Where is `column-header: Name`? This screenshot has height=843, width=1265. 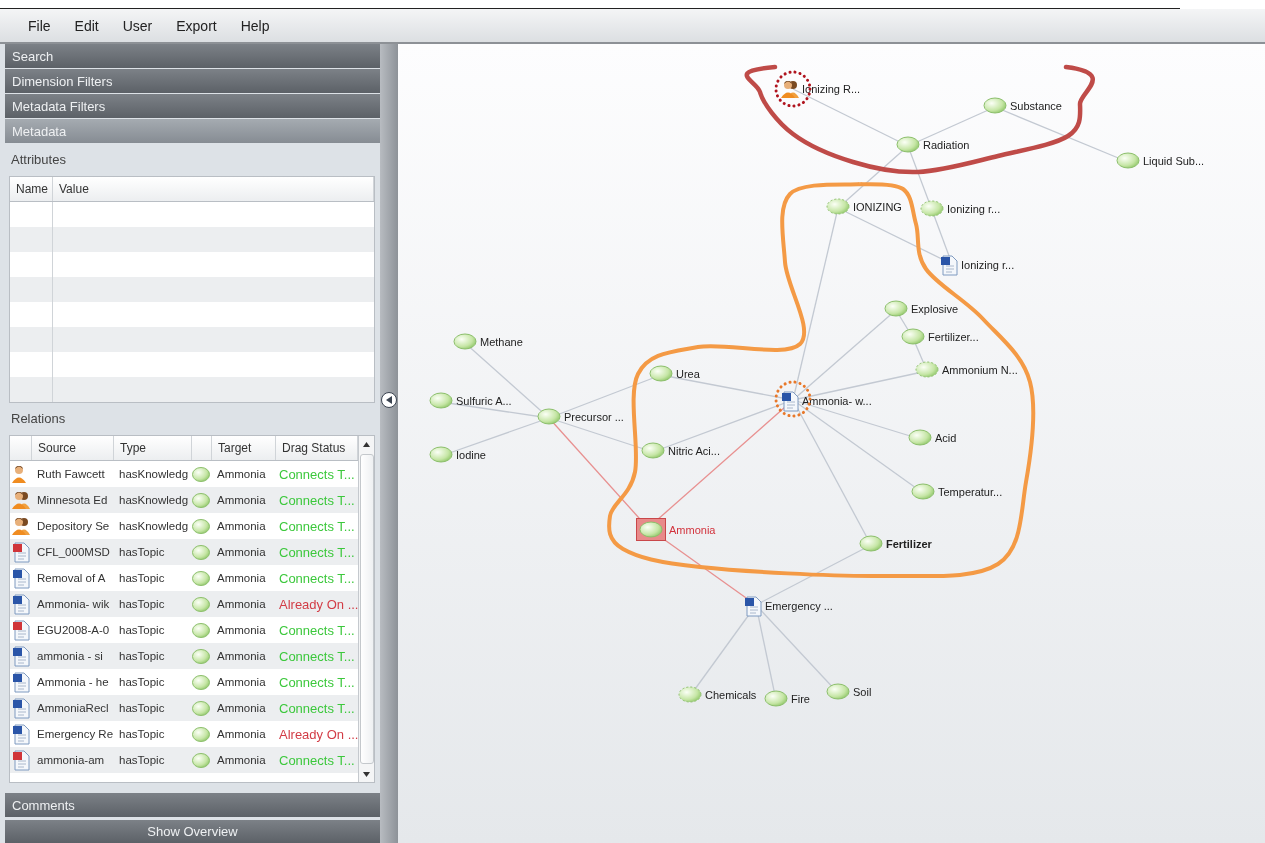
column-header: Name is located at coordinates (31, 189).